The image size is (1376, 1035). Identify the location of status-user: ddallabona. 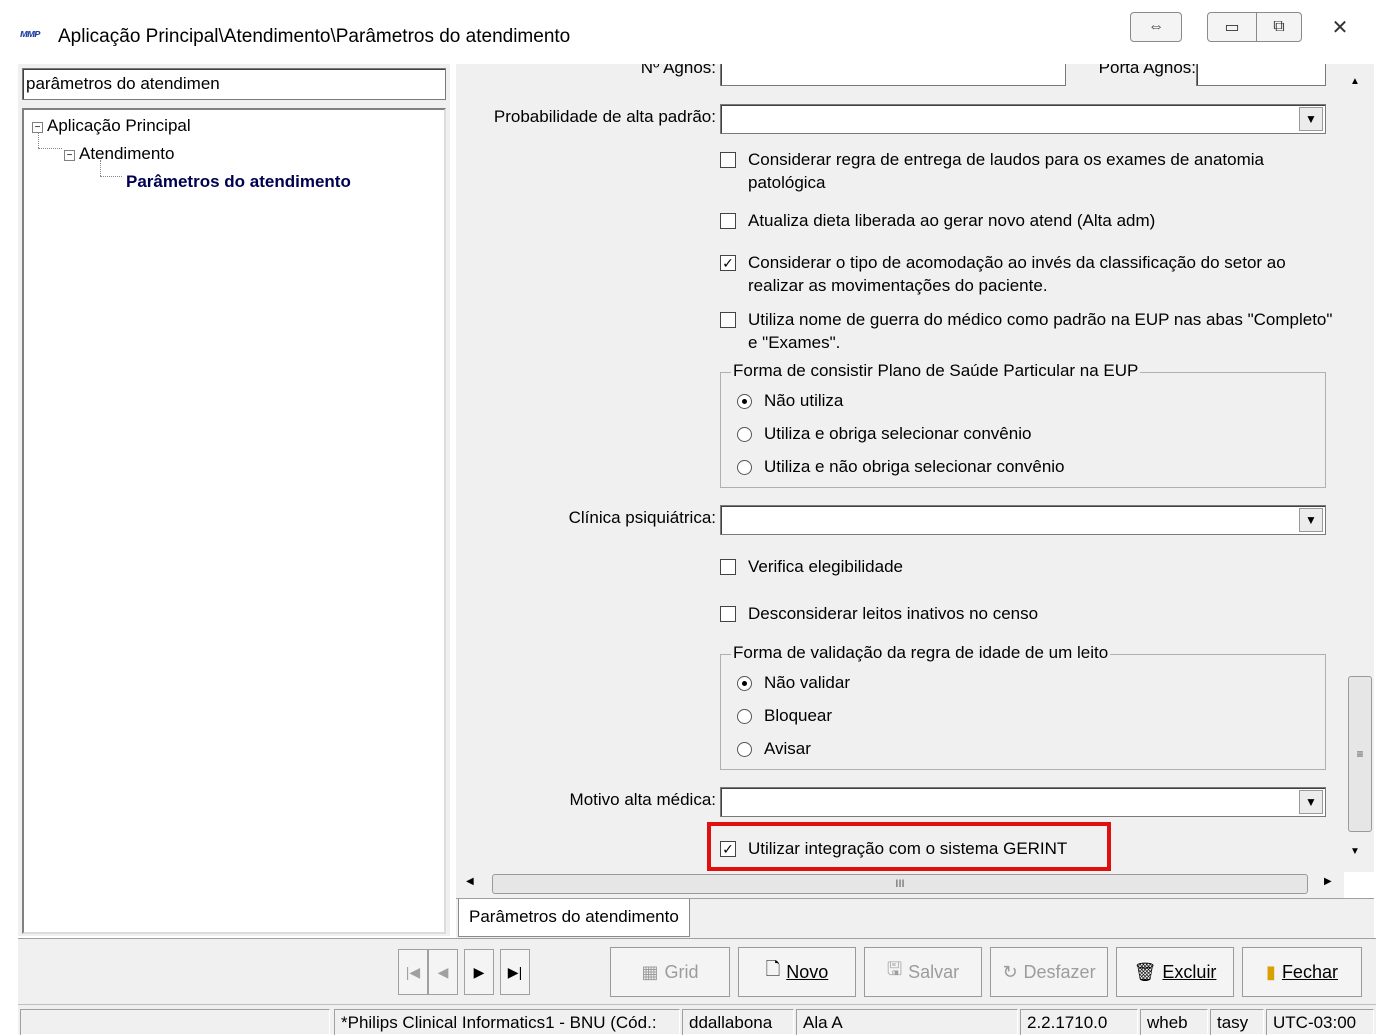
(738, 1022).